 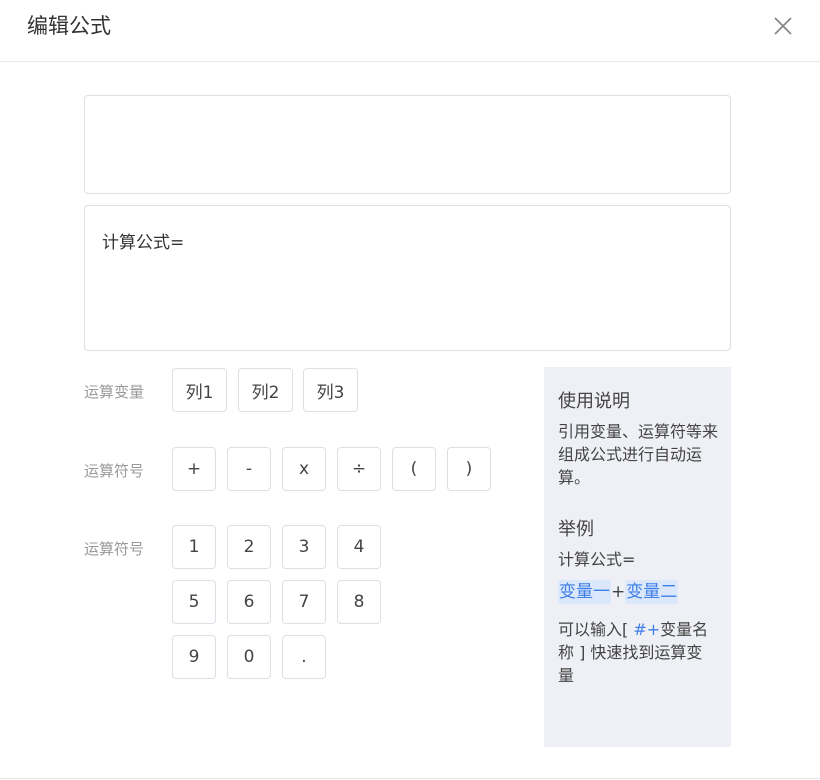 What do you see at coordinates (414, 469) in the screenshot?
I see `operator-lparen-button: (` at bounding box center [414, 469].